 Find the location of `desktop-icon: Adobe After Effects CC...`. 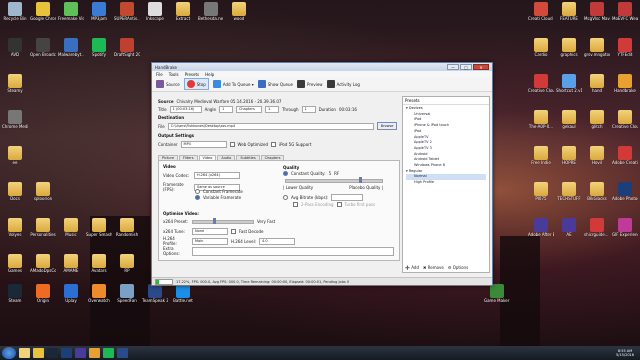

desktop-icon: Adobe After Effects CC... is located at coordinates (541, 233).